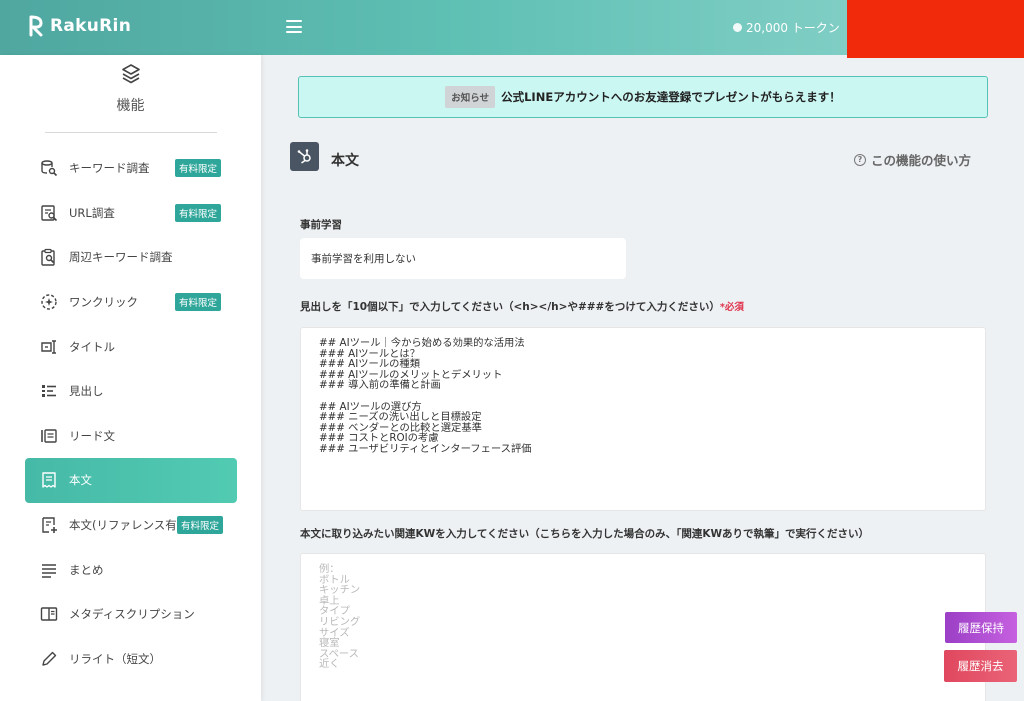 The height and width of the screenshot is (701, 1024). What do you see at coordinates (334, 611) in the screenshot?
I see `kw-placeholder-line: タイプ` at bounding box center [334, 611].